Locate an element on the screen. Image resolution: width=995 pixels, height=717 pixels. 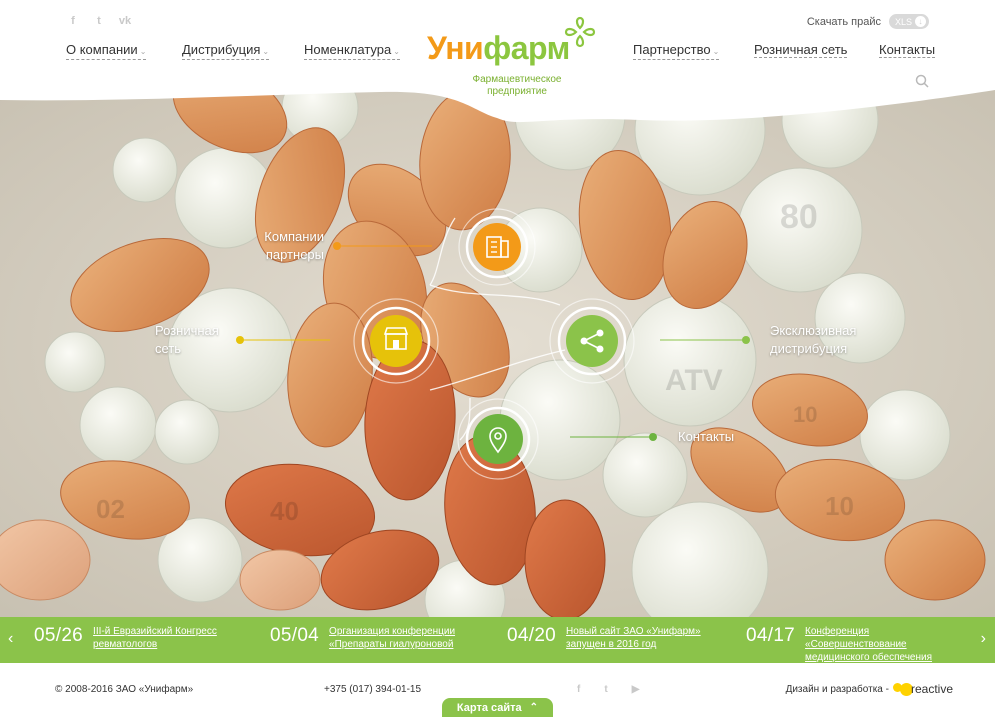
share-icon is located at coordinates (592, 341).